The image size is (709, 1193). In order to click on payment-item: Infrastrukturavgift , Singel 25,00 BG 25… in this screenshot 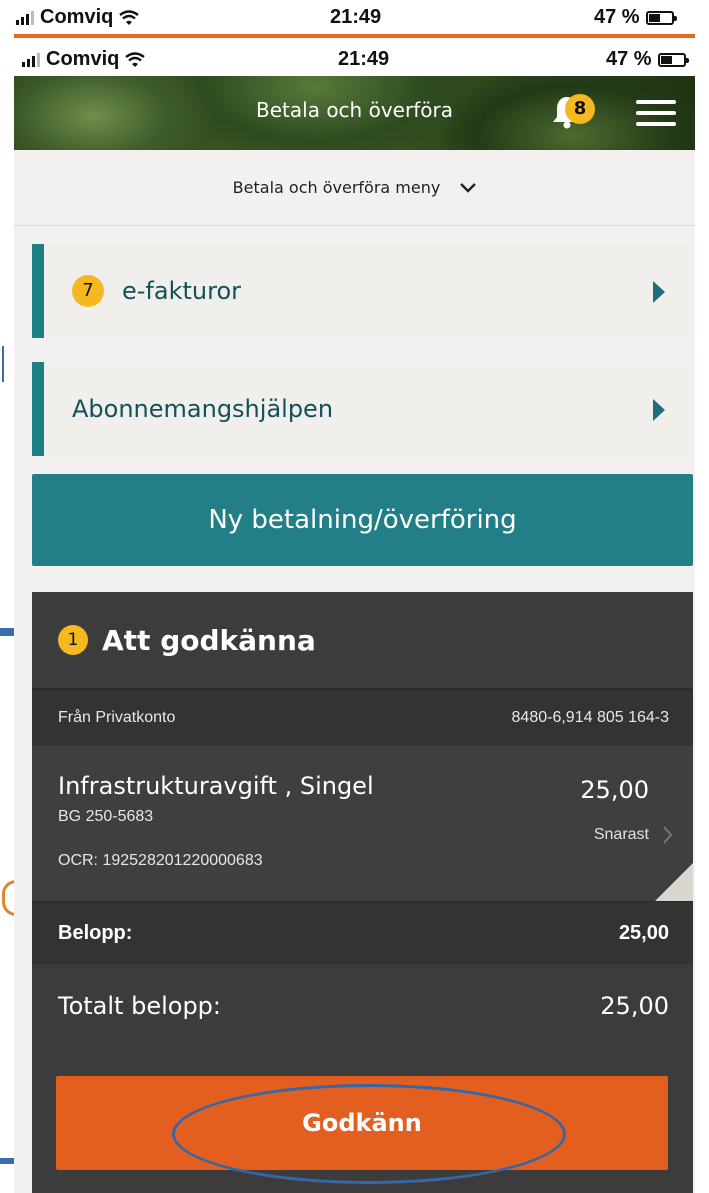, I will do `click(362, 824)`.